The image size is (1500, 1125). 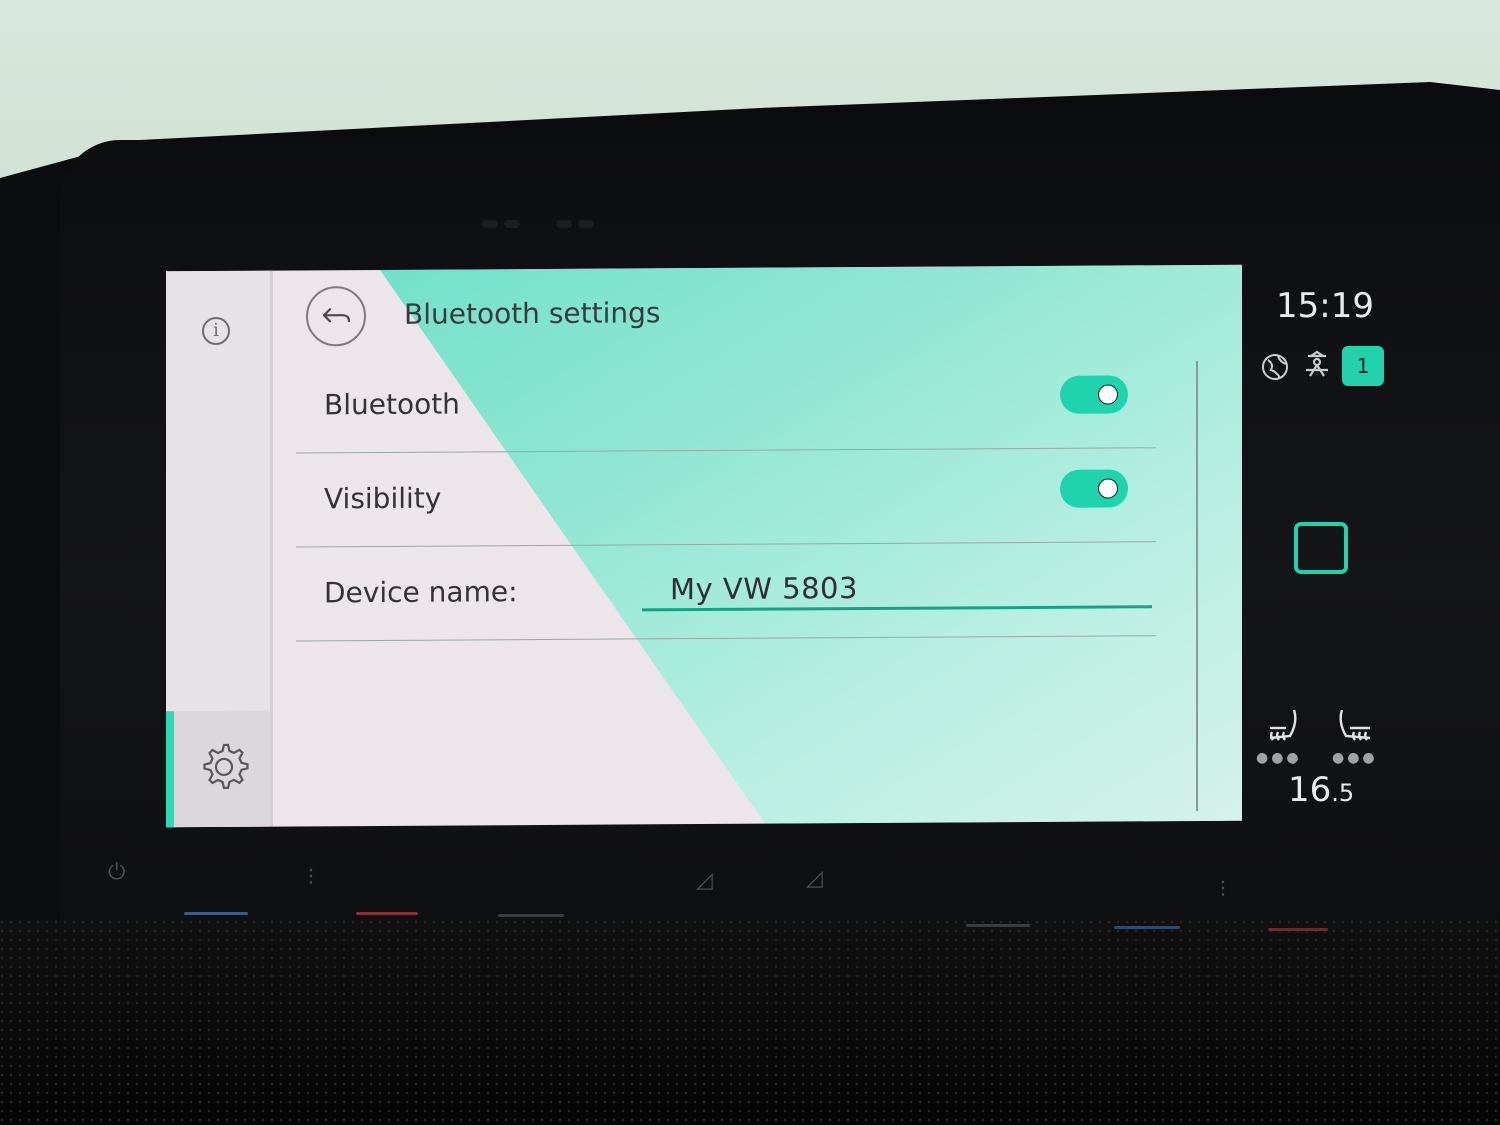 What do you see at coordinates (116, 872) in the screenshot?
I see `power-icon: ⏻` at bounding box center [116, 872].